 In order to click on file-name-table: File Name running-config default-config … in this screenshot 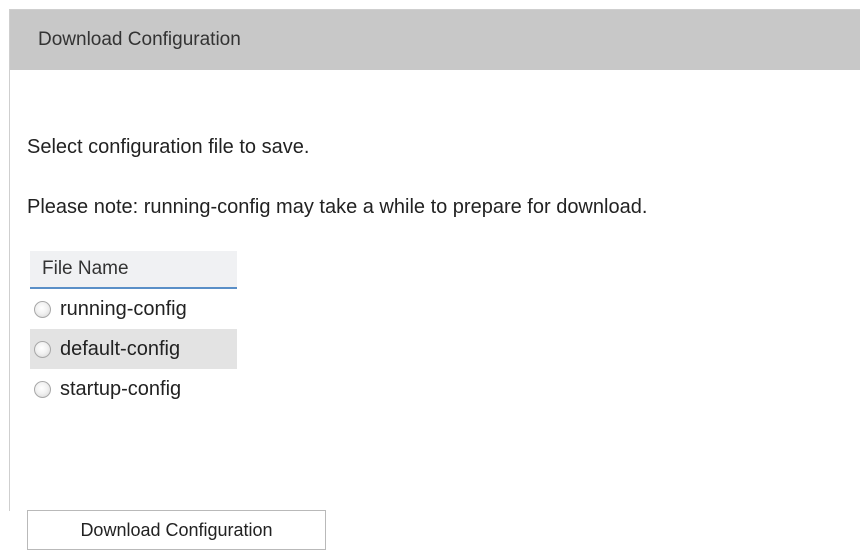, I will do `click(133, 330)`.